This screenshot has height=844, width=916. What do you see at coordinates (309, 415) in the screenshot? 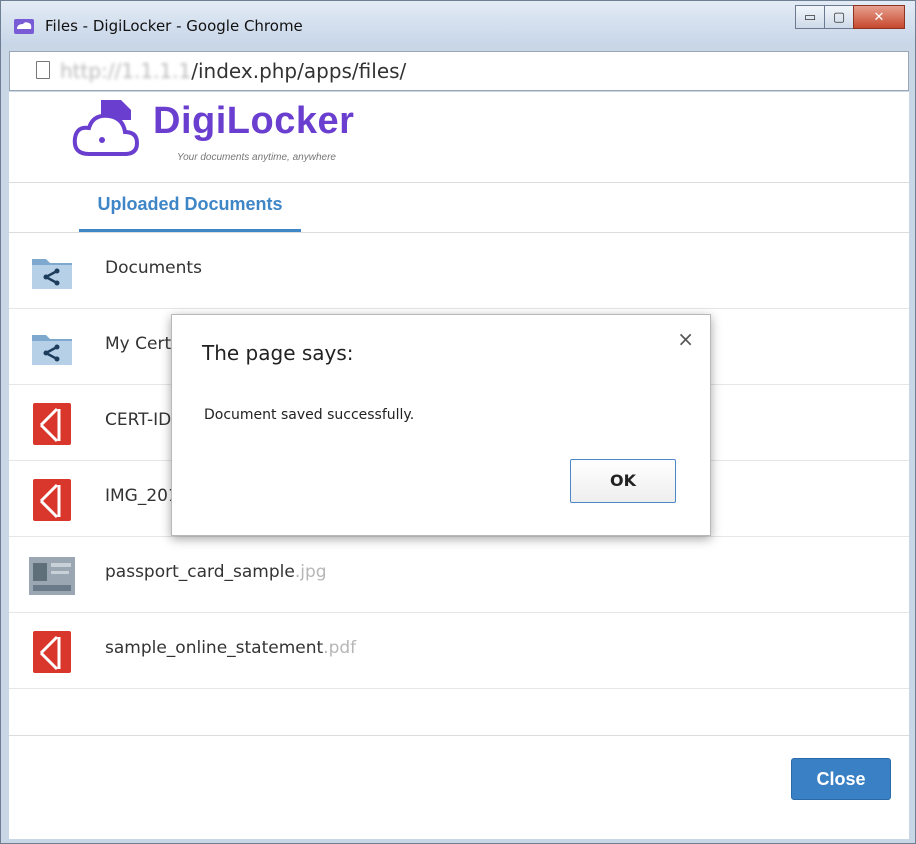
I see `alert-message: Document saved successfully.` at bounding box center [309, 415].